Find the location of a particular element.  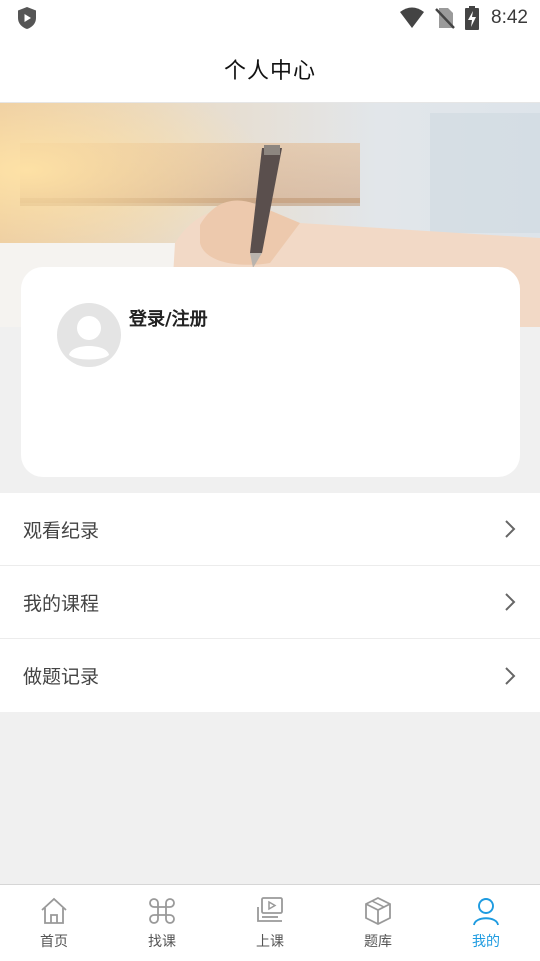

cube-icon is located at coordinates (378, 911).